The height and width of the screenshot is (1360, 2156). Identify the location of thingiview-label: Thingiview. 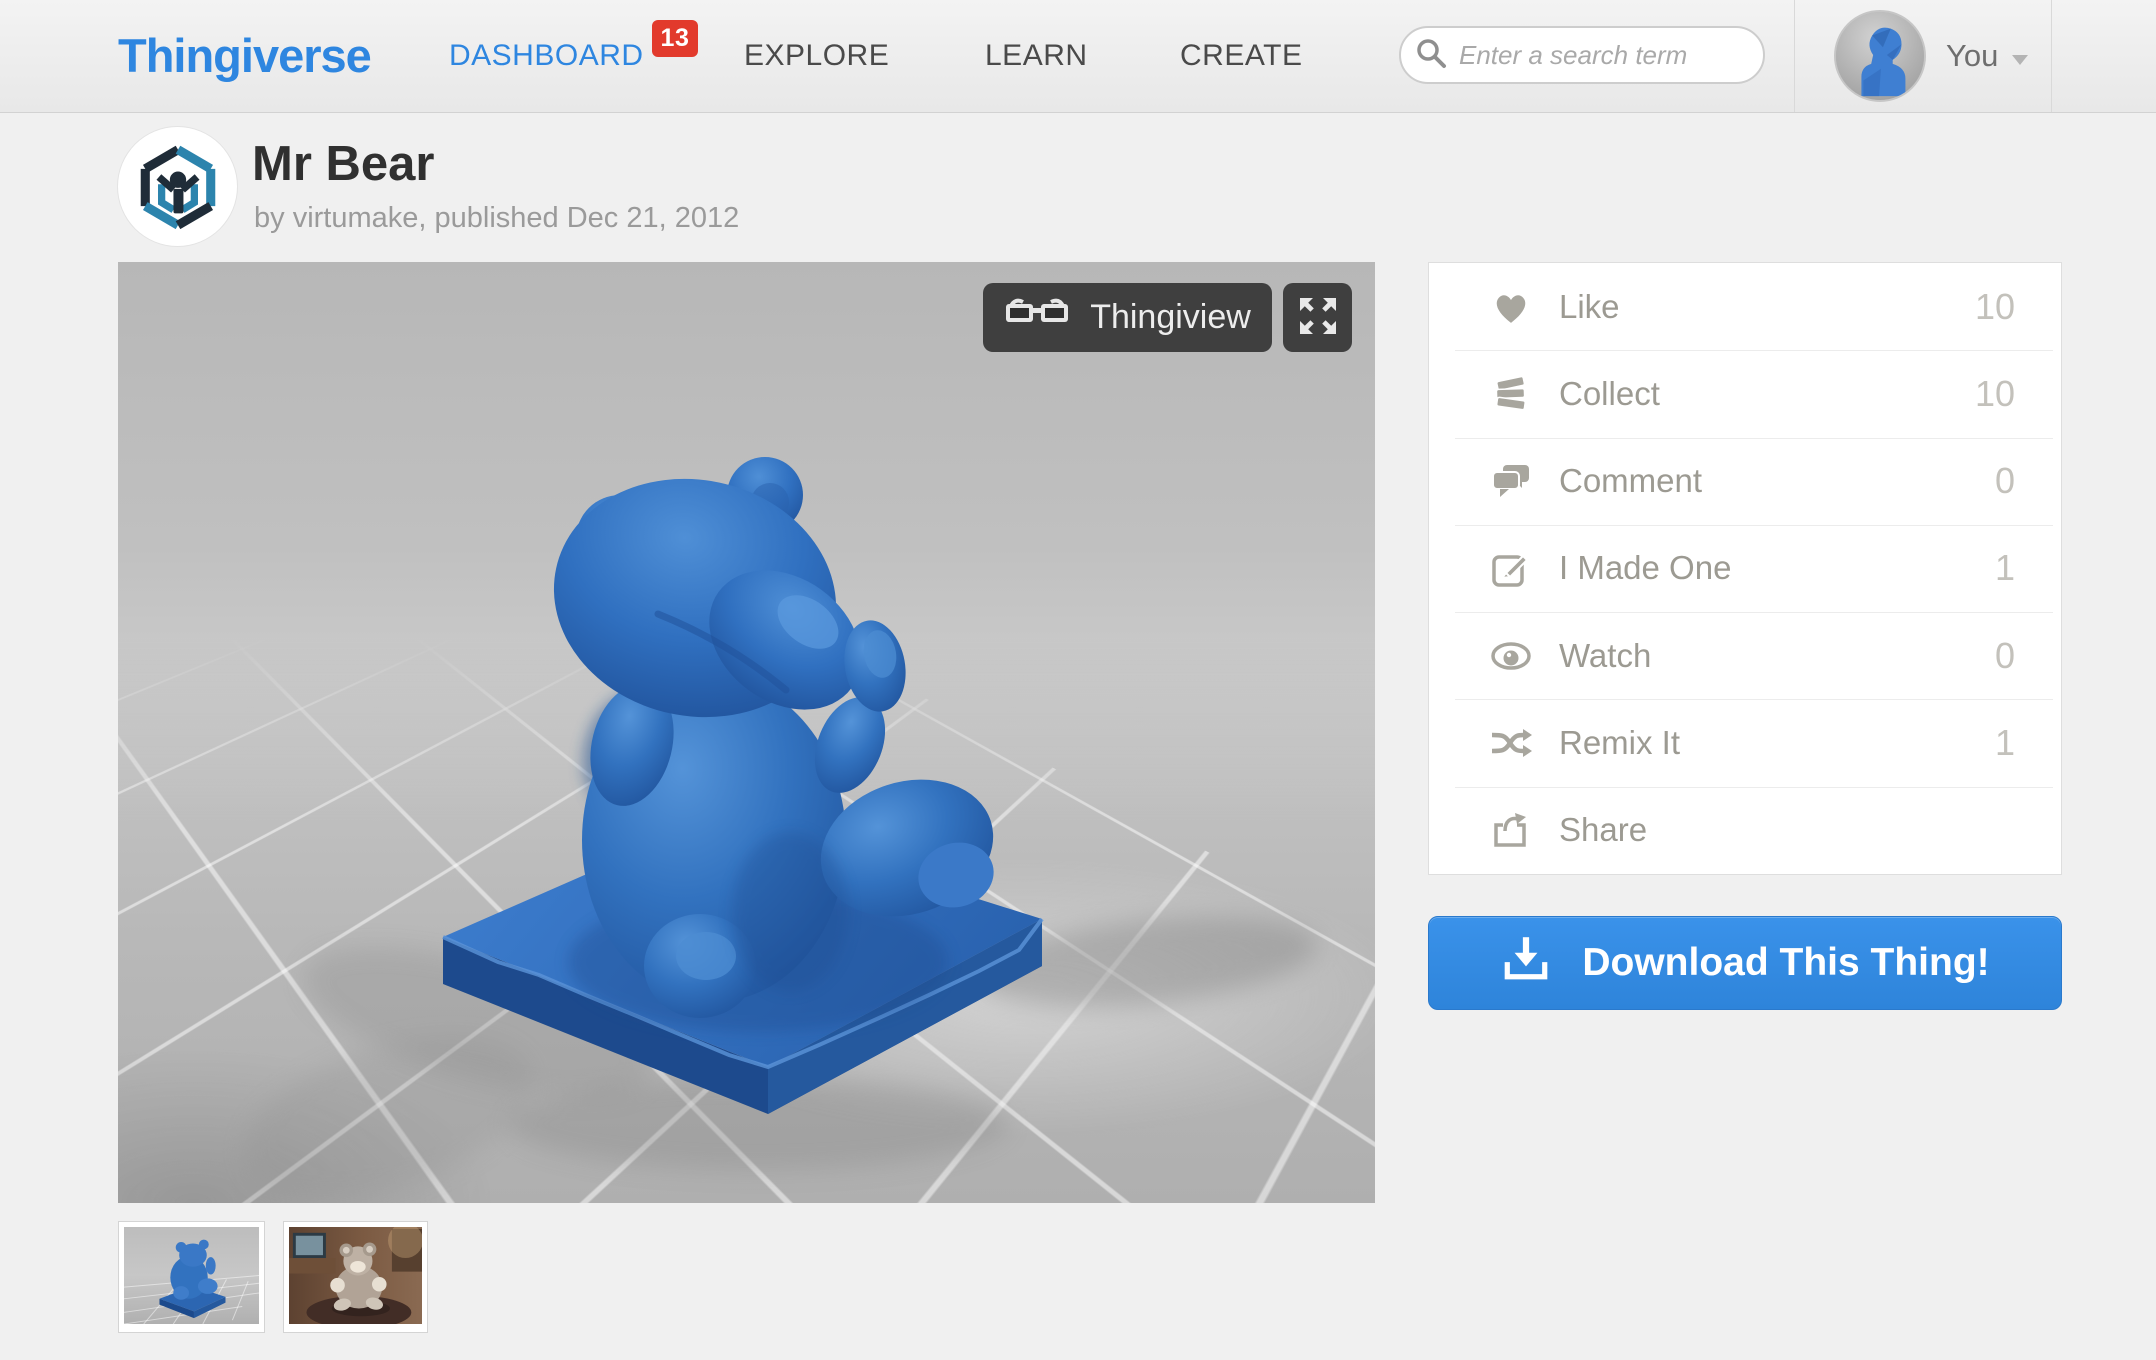
(1170, 317).